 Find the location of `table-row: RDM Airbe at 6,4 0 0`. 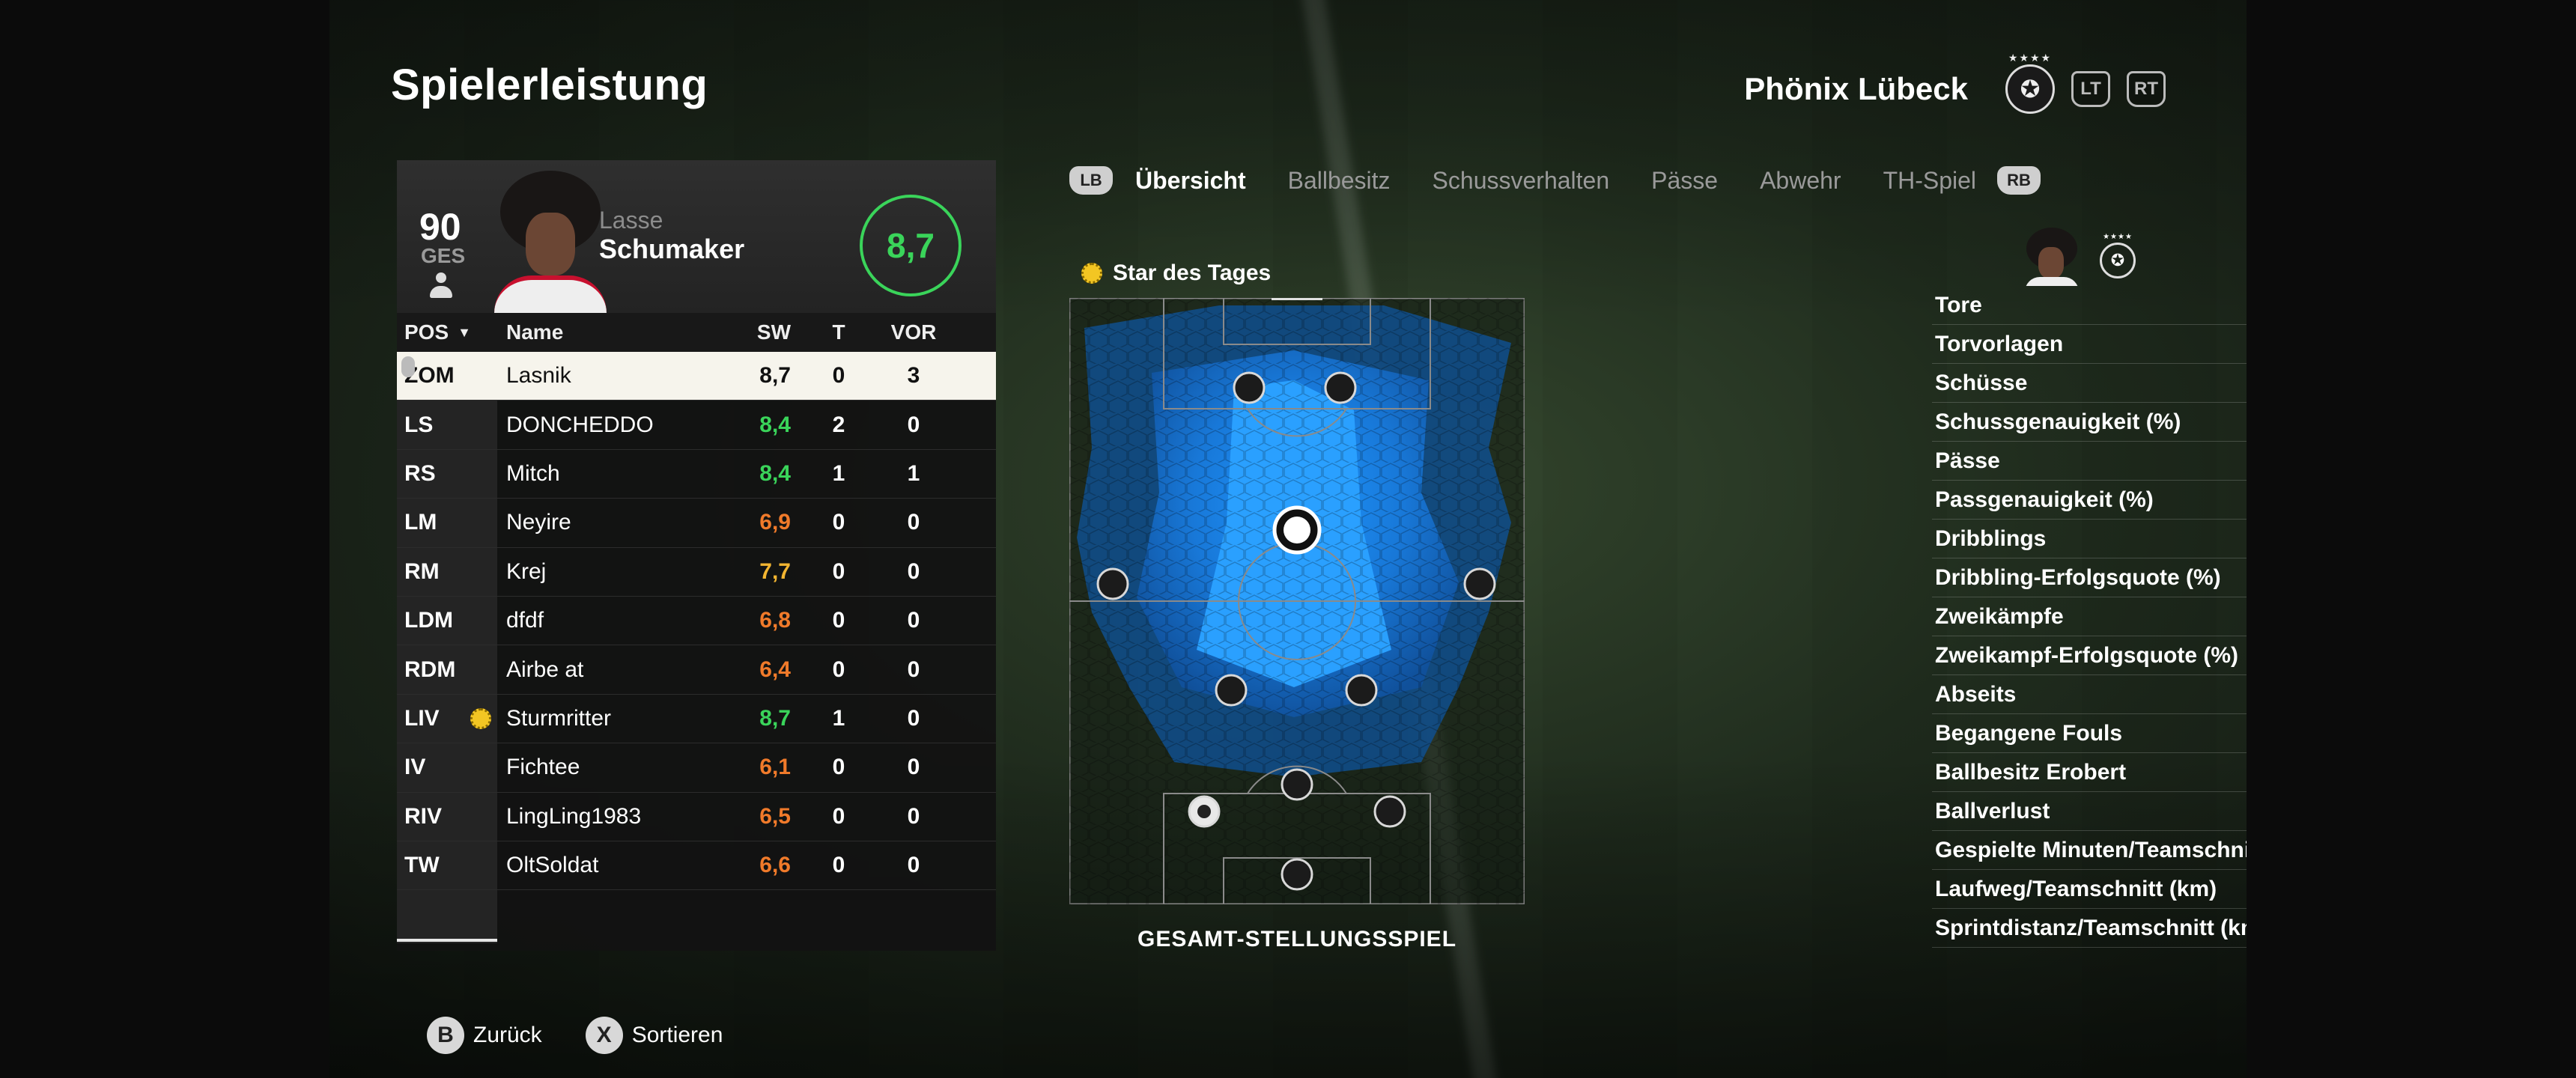

table-row: RDM Airbe at 6,4 0 0 is located at coordinates (696, 670).